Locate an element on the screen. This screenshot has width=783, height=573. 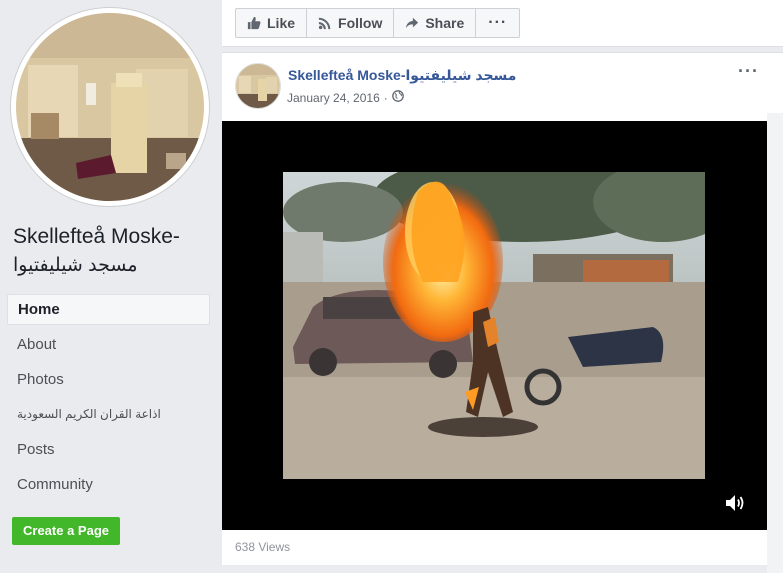
nav-about: About is located at coordinates (108, 344).